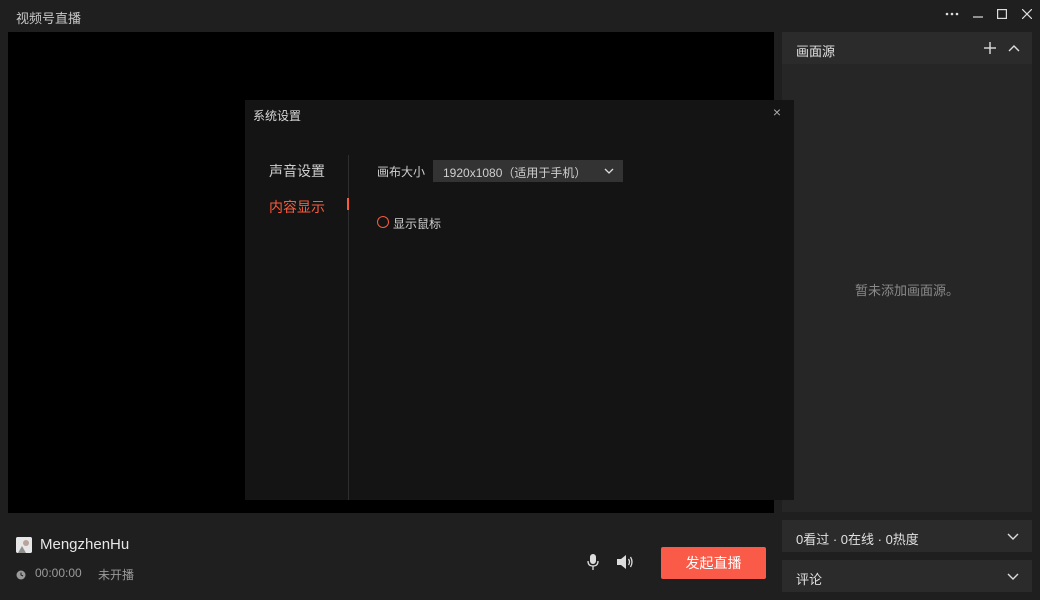  What do you see at coordinates (348, 204) in the screenshot?
I see `nav-active-indicator` at bounding box center [348, 204].